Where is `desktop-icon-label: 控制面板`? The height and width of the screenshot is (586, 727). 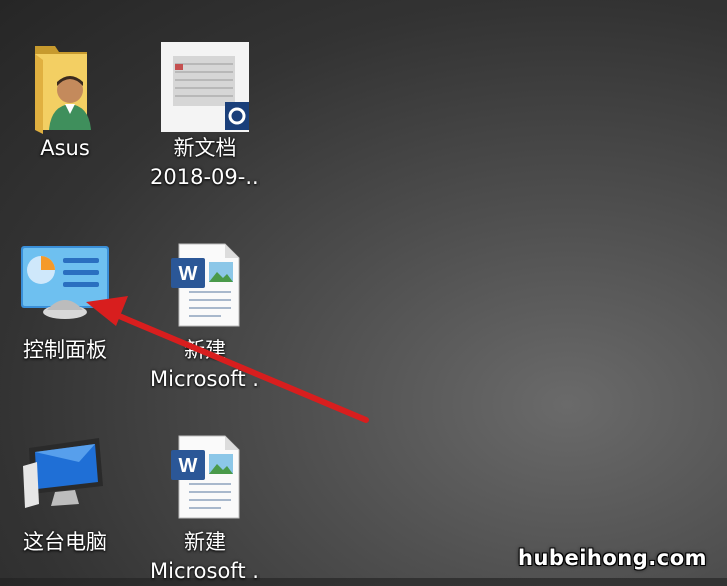
desktop-icon-label: 控制面板 is located at coordinates (65, 350).